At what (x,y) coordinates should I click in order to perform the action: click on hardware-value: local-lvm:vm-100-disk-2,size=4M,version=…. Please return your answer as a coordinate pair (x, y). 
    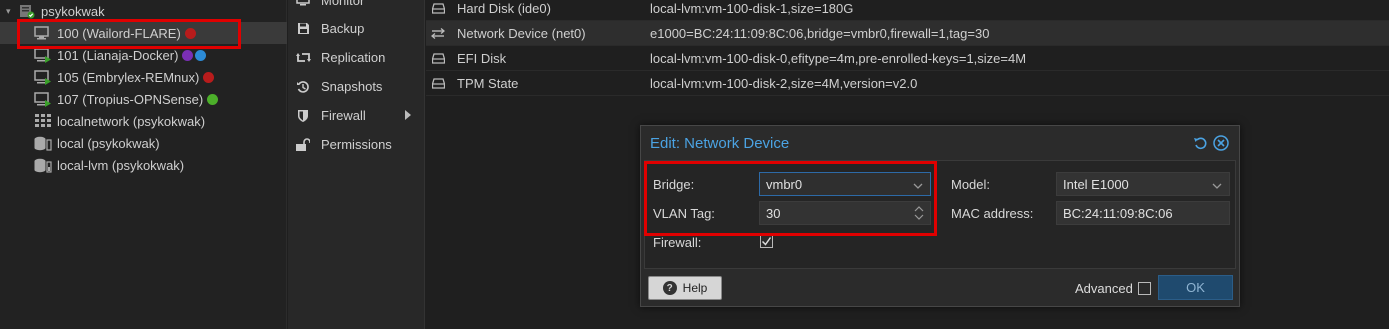
    Looking at the image, I should click on (784, 83).